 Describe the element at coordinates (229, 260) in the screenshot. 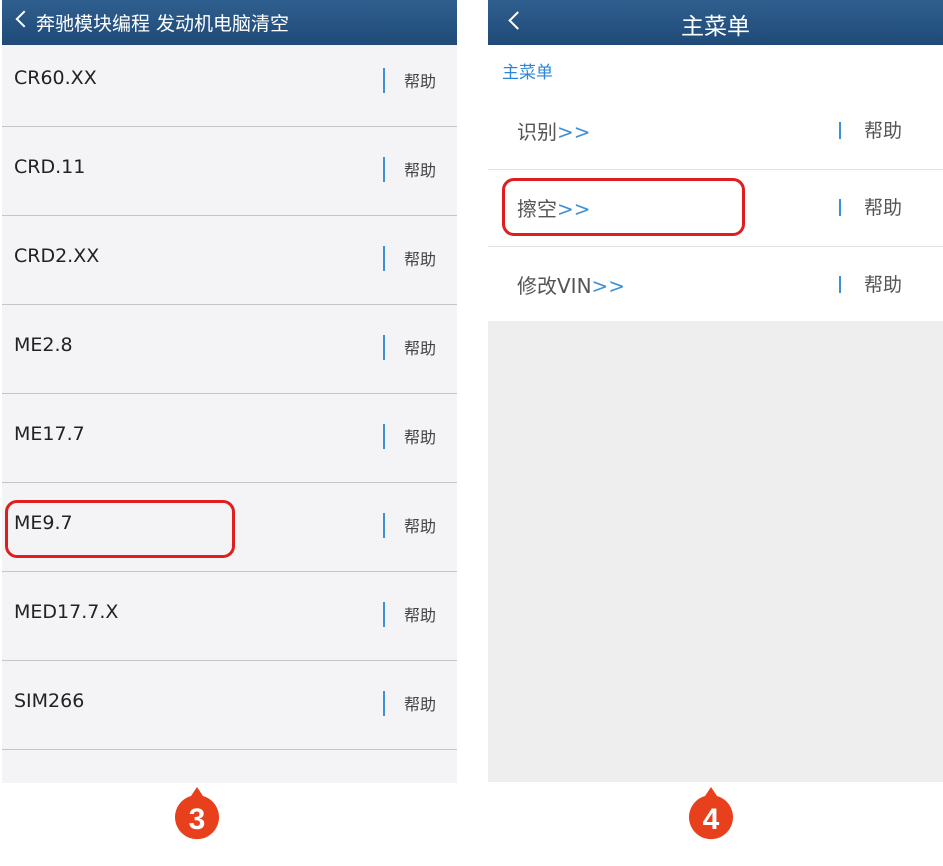

I see `module-item-crd2: CRD2.XX 帮助` at that location.